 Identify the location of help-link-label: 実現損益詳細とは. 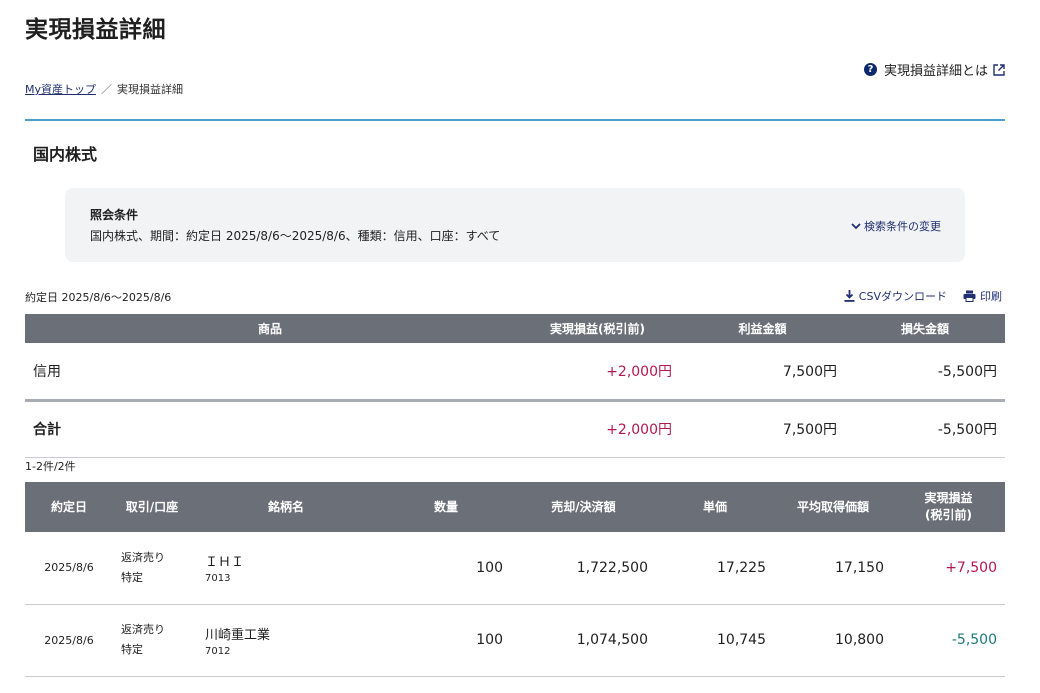
(935, 71).